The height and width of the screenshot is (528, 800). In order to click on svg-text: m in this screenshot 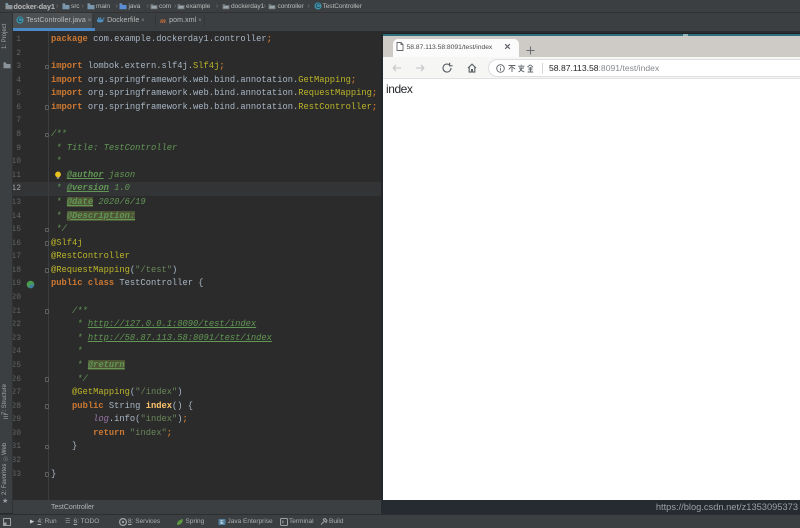, I will do `click(163, 20)`.